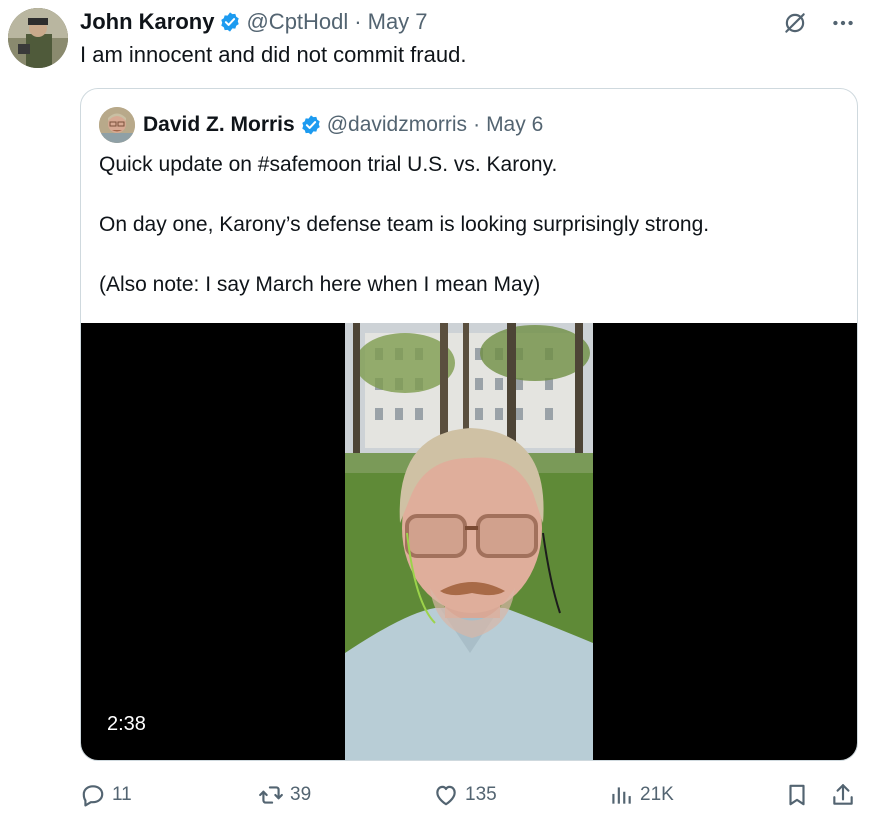 The height and width of the screenshot is (814, 874). What do you see at coordinates (93, 796) in the screenshot?
I see `reply-icon` at bounding box center [93, 796].